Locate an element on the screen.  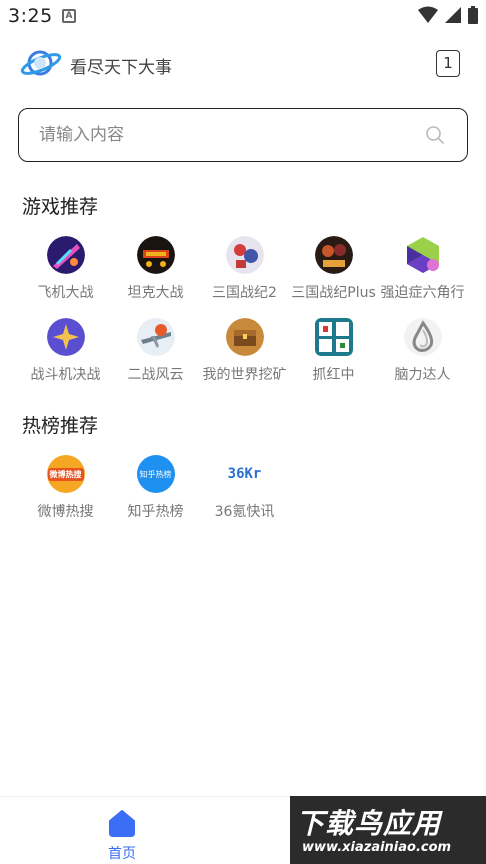
zhihu-badge-text: 知乎热榜 is located at coordinates (155, 474).